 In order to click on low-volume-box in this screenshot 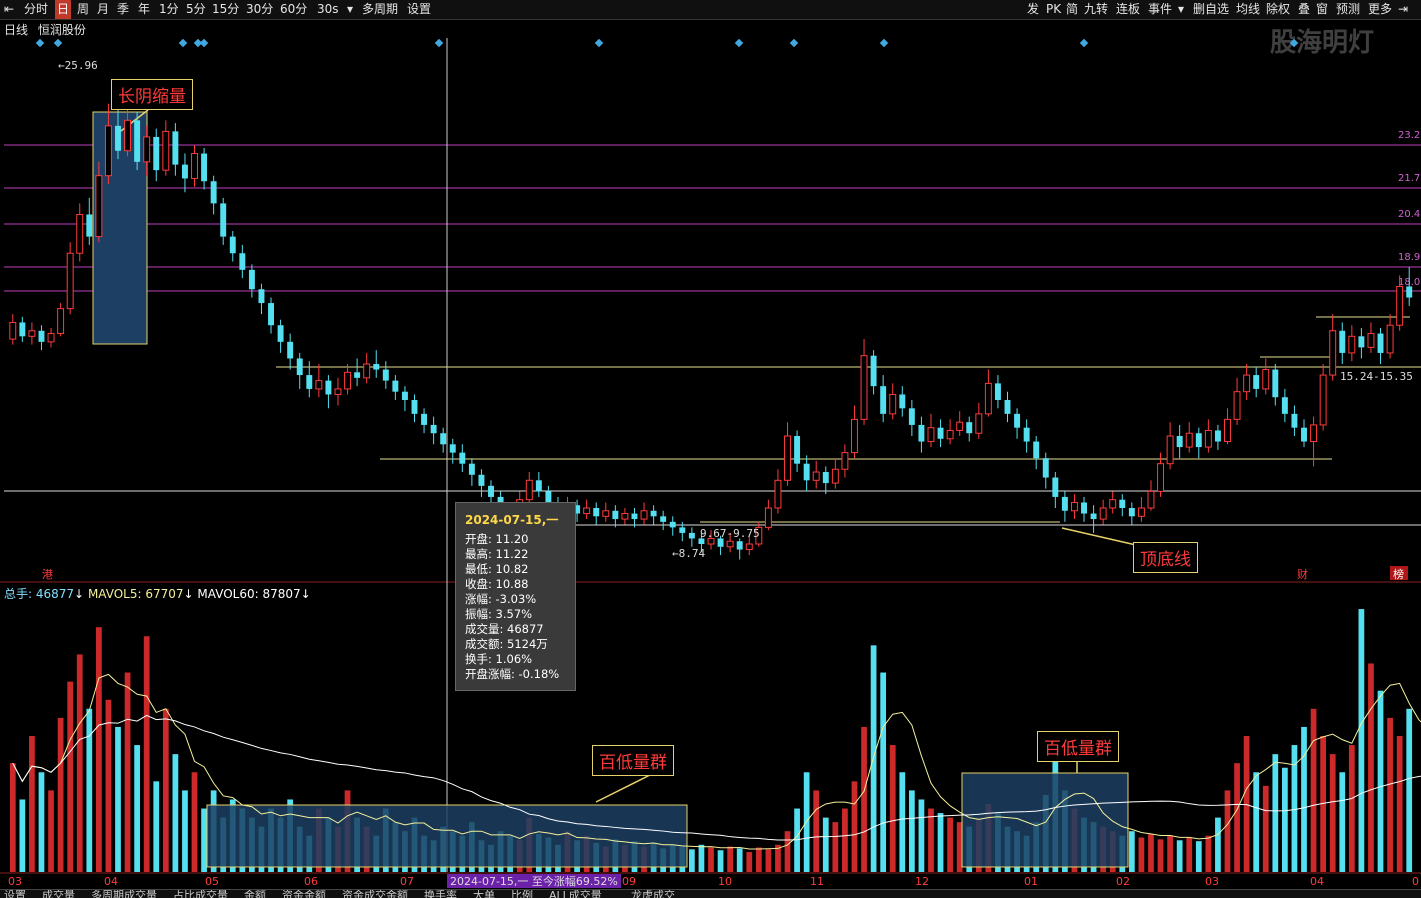, I will do `click(1045, 820)`.